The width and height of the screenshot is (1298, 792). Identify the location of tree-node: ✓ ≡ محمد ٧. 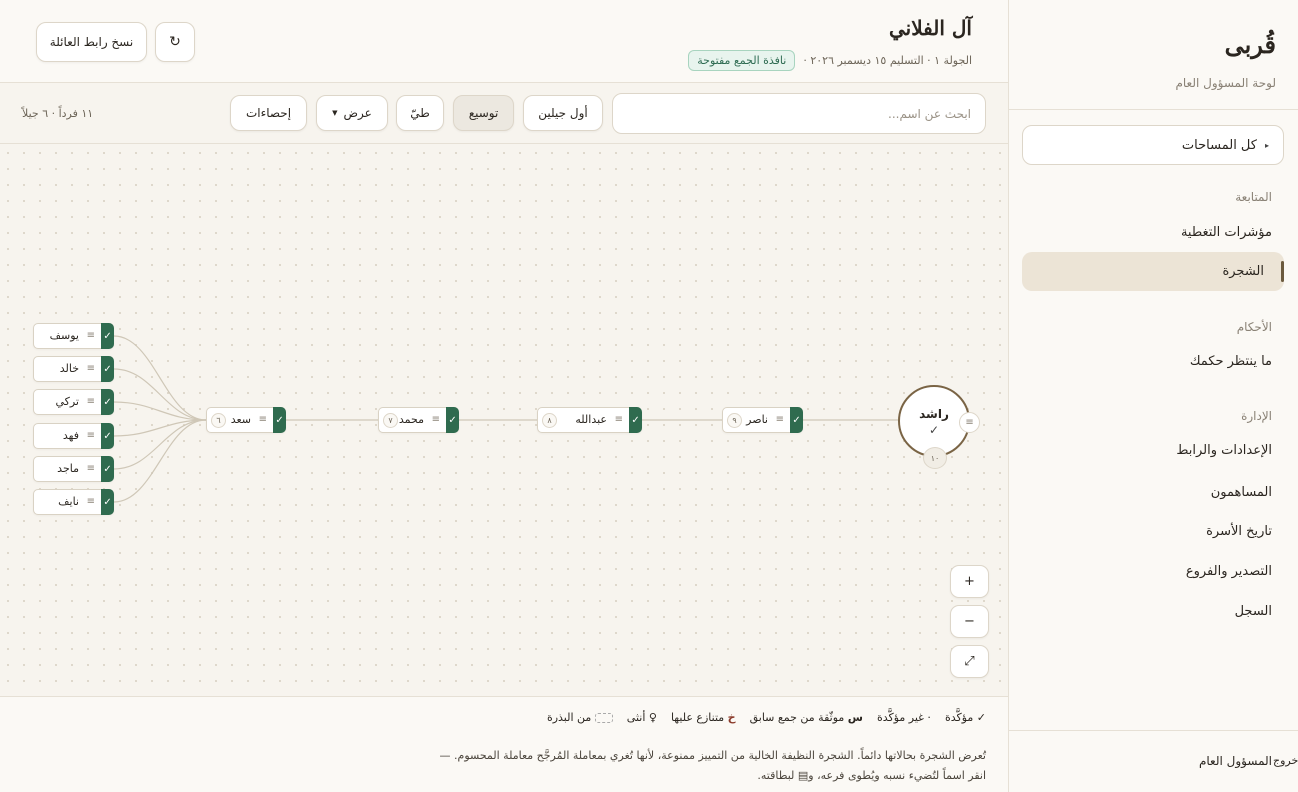
(418, 420).